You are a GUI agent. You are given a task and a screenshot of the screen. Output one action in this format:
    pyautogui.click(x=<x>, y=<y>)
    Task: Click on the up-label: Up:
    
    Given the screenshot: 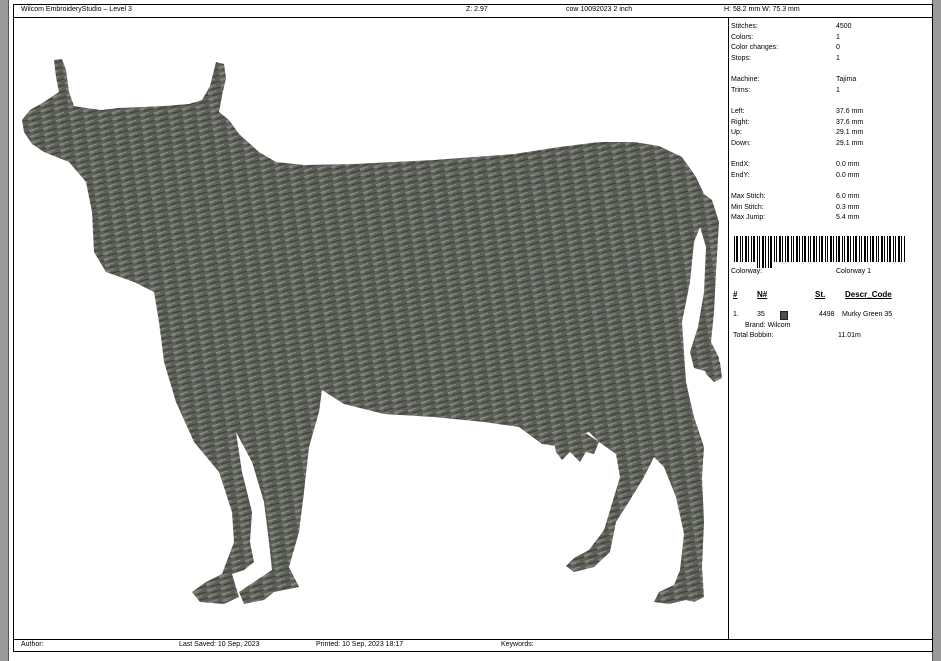 What is the action you would take?
    pyautogui.click(x=736, y=132)
    